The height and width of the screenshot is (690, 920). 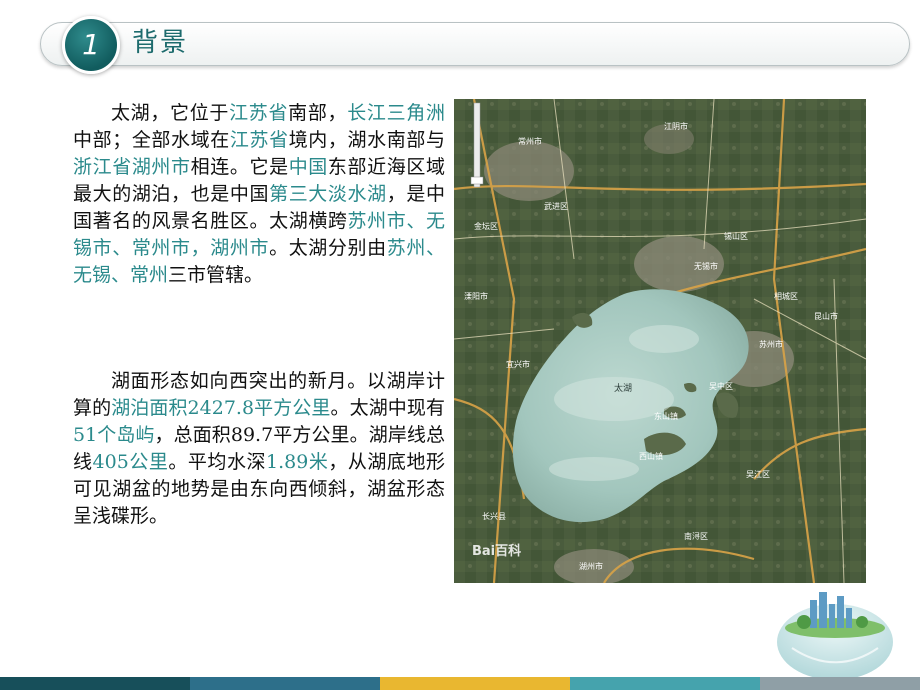 What do you see at coordinates (623, 388) in the screenshot?
I see `lake-label: 太湖` at bounding box center [623, 388].